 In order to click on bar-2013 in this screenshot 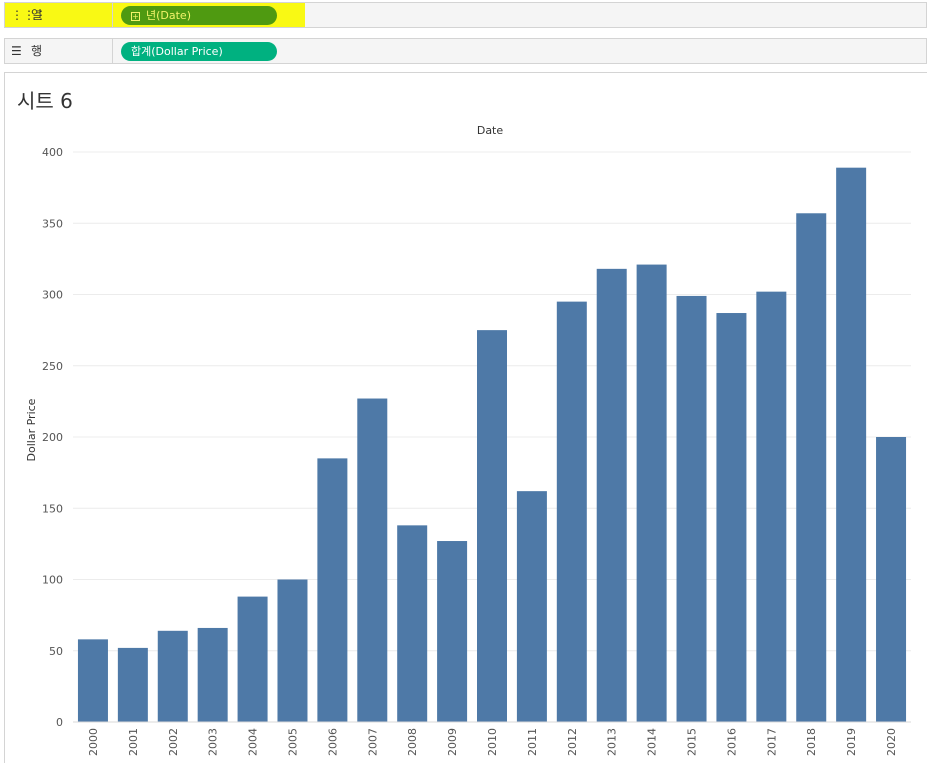, I will do `click(611, 495)`.